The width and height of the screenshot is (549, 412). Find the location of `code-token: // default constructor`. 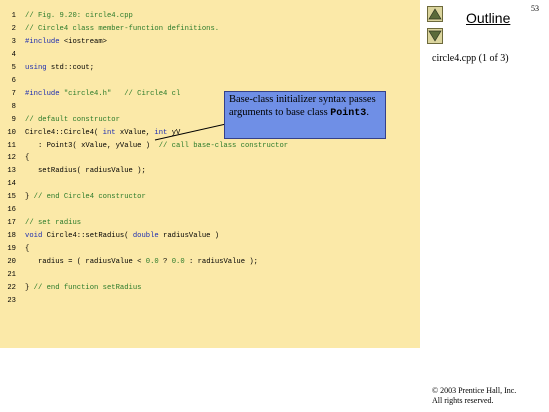

code-token: // default constructor is located at coordinates (72, 119).